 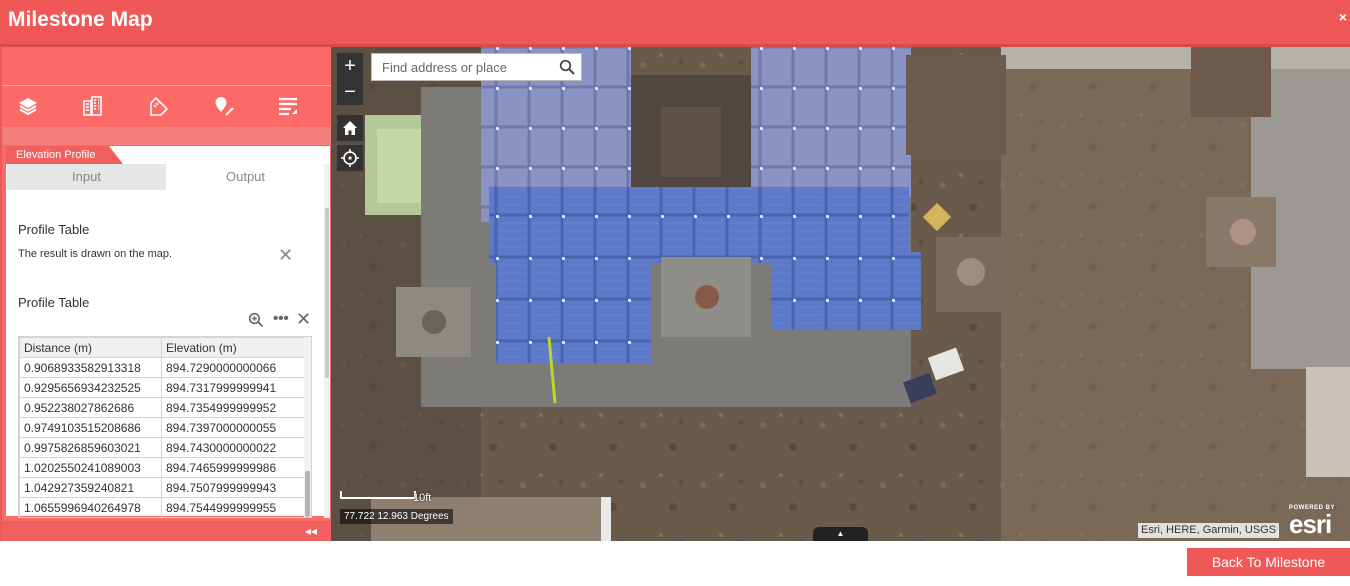 I want to click on widget-toolbar, so click(x=166, y=106).